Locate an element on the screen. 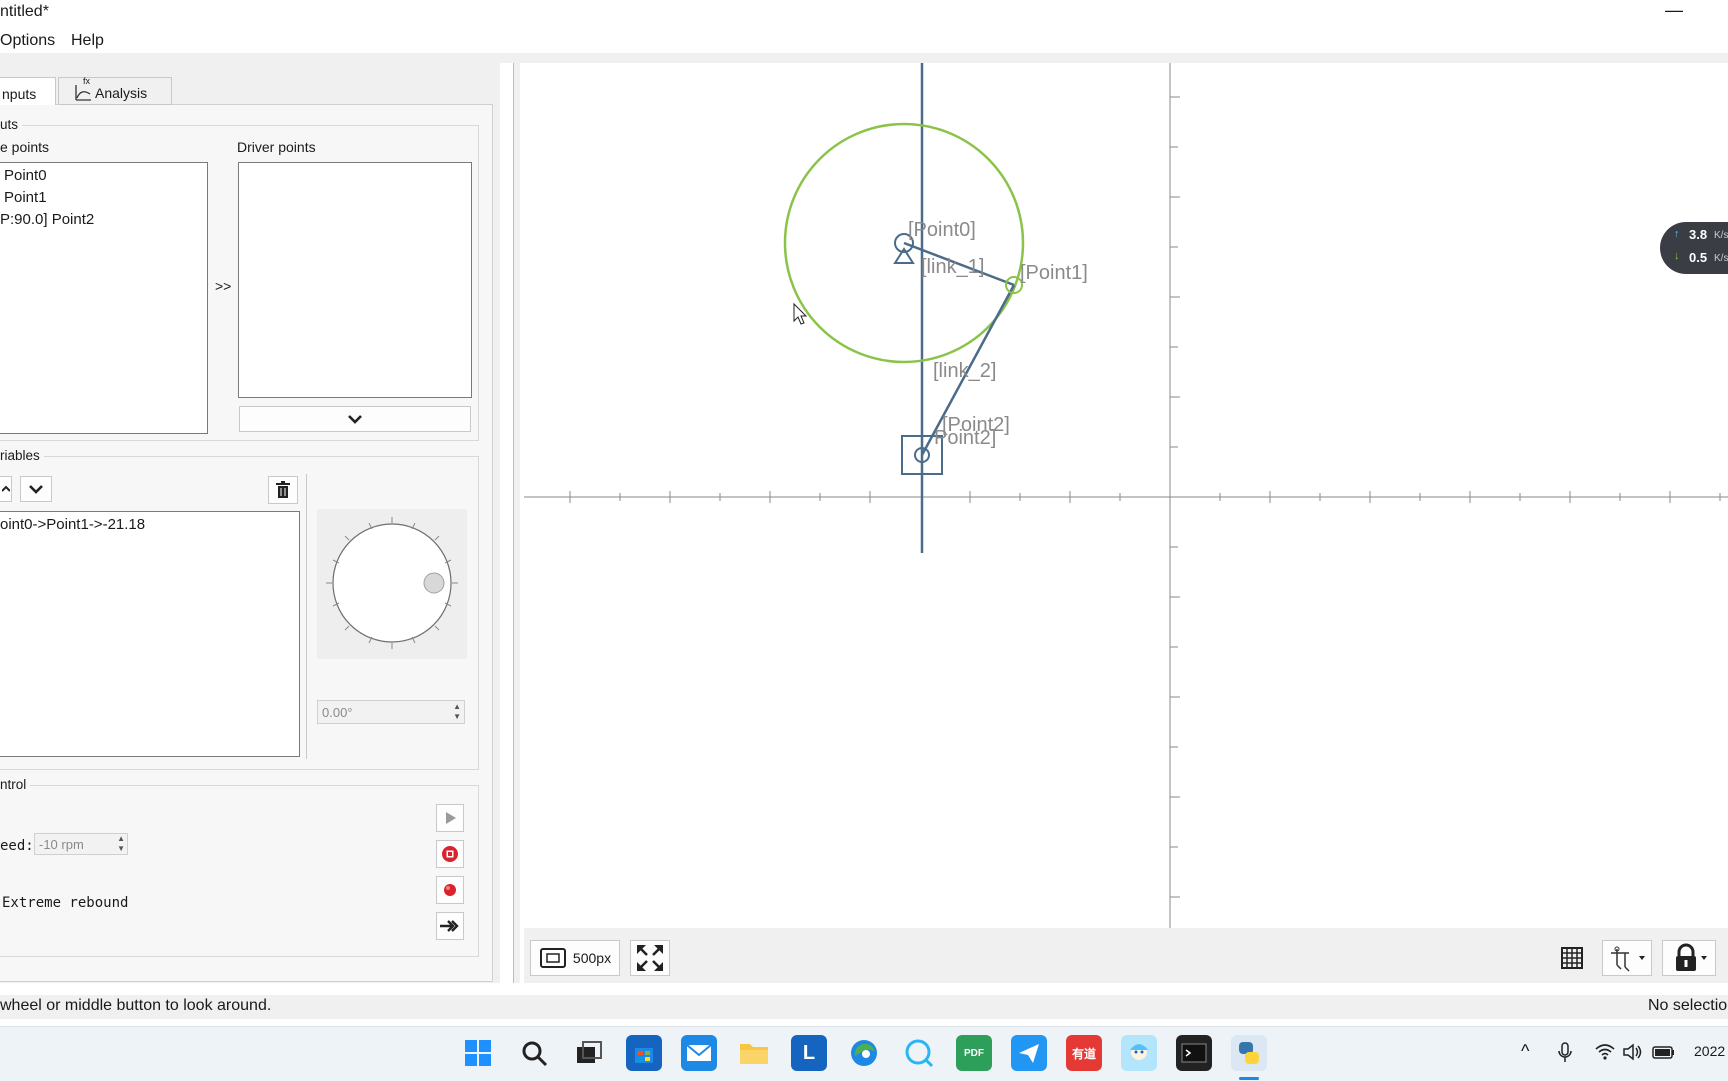  download-speed: 0.5 is located at coordinates (1698, 257).